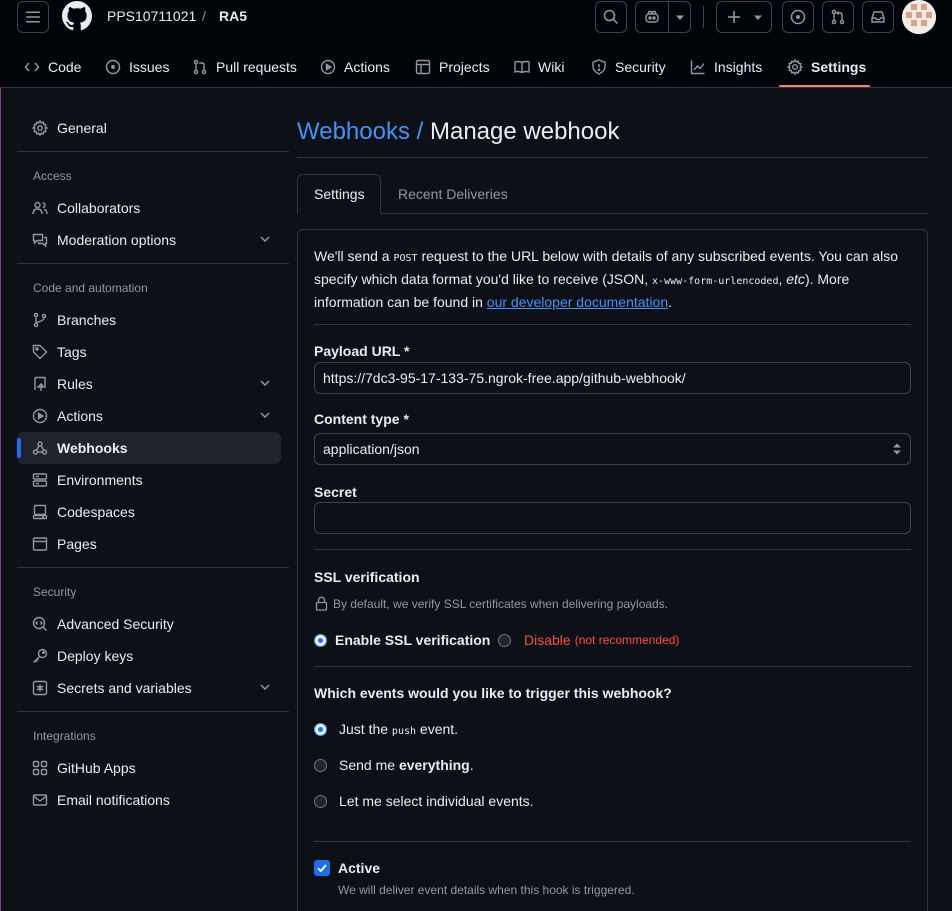  I want to click on breadcrumb-repo: RA5, so click(233, 16).